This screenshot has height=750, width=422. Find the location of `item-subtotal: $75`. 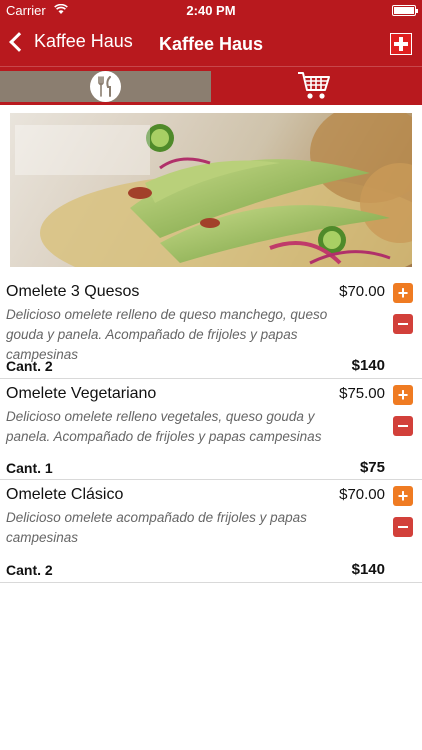

item-subtotal: $75 is located at coordinates (372, 467).